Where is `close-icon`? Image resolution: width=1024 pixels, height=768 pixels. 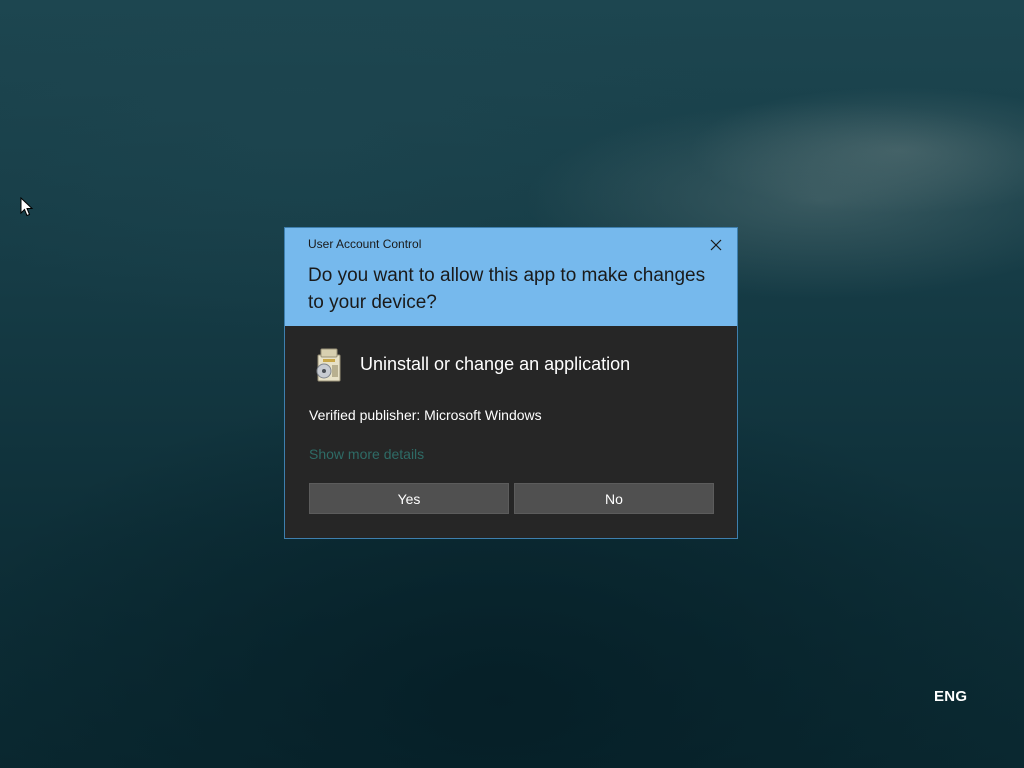 close-icon is located at coordinates (716, 245).